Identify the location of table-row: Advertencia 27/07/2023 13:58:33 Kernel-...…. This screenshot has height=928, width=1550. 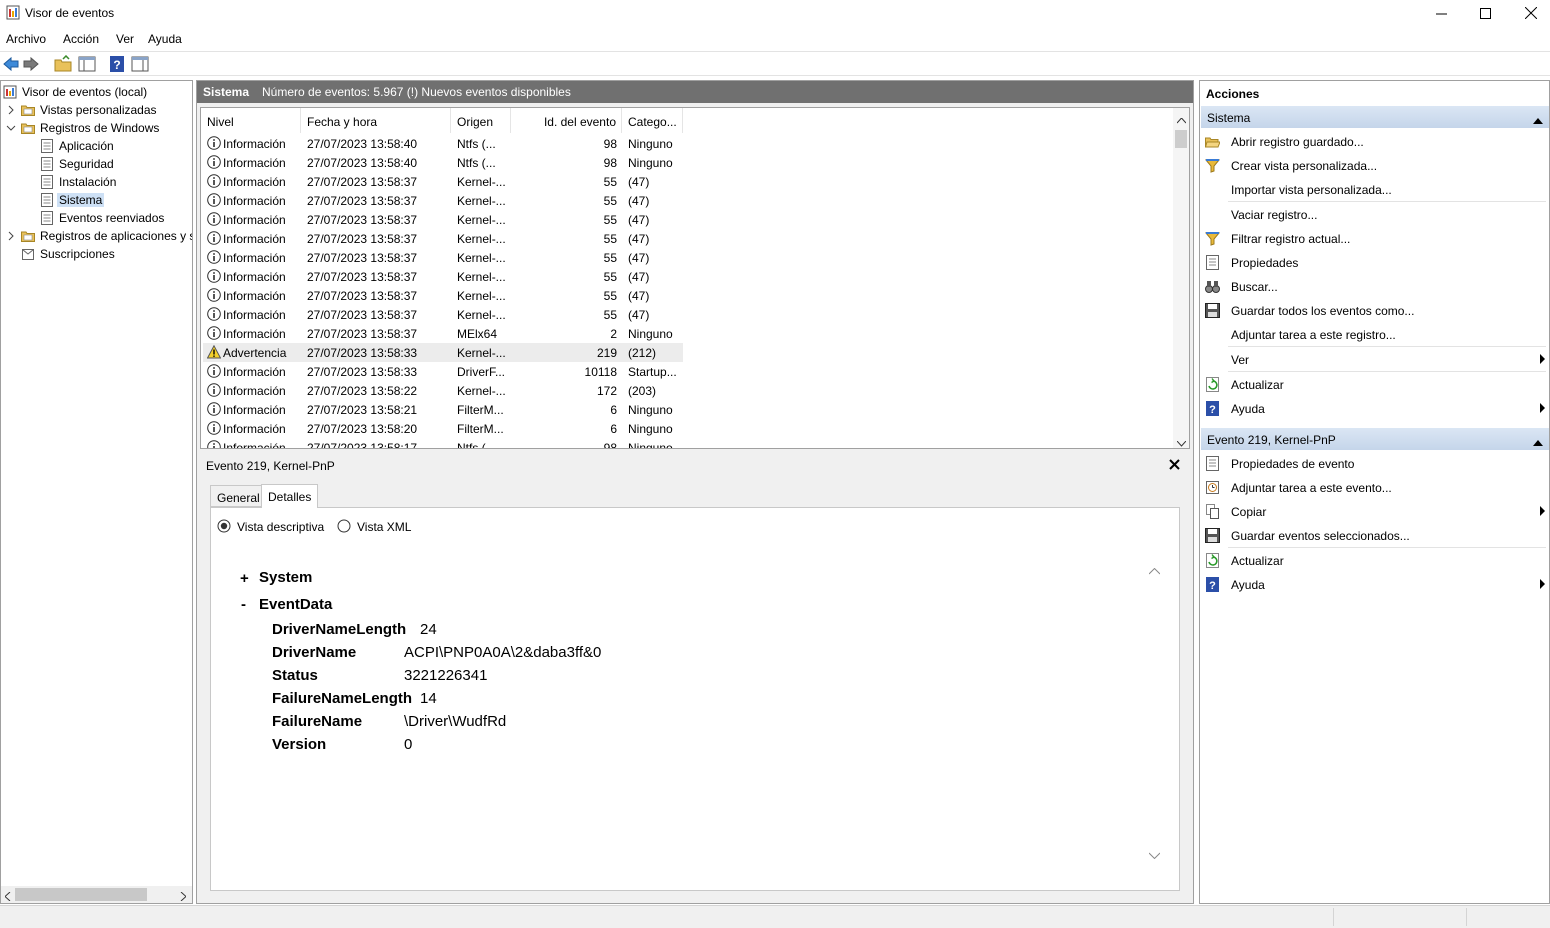
(443, 352).